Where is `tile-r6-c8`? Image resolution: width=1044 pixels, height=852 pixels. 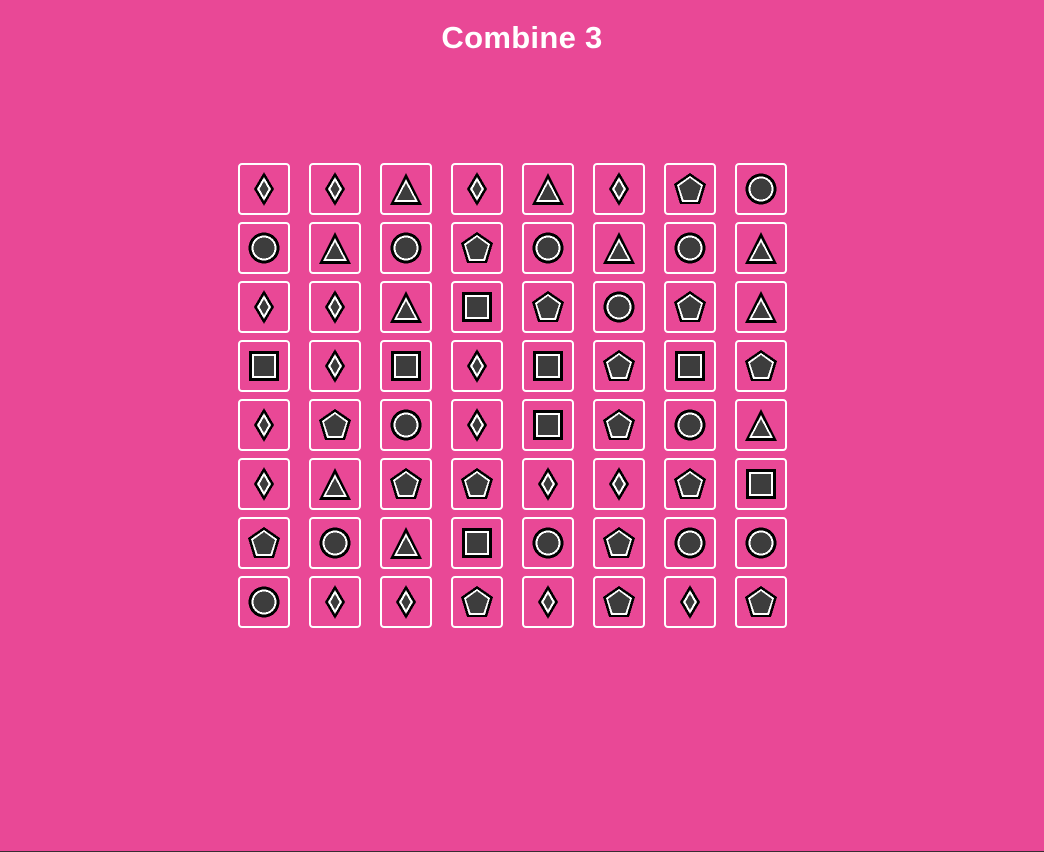
tile-r6-c8 is located at coordinates (761, 484).